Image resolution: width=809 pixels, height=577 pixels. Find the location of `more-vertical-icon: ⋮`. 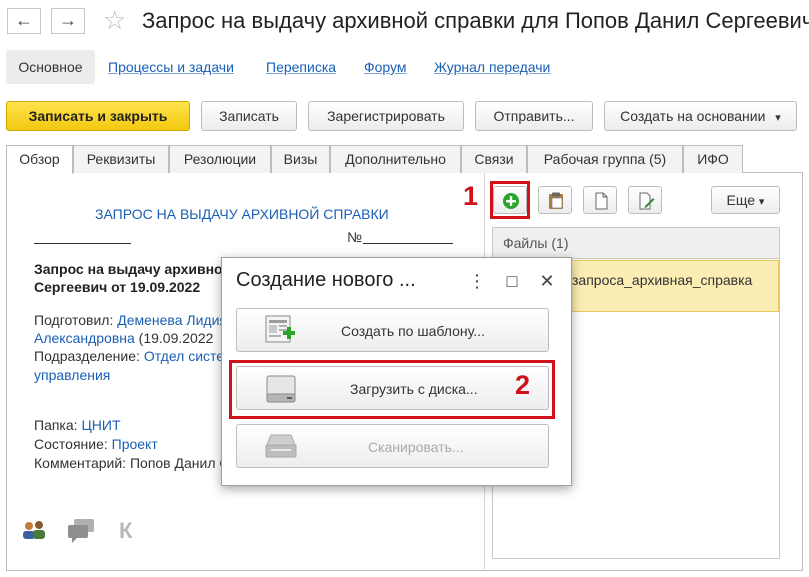

more-vertical-icon: ⋮ is located at coordinates (477, 281).